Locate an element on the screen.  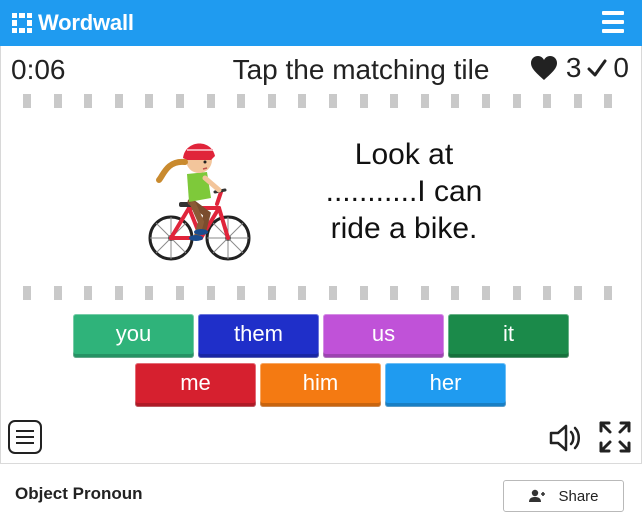
answer-tile-her: her is located at coordinates (445, 385).